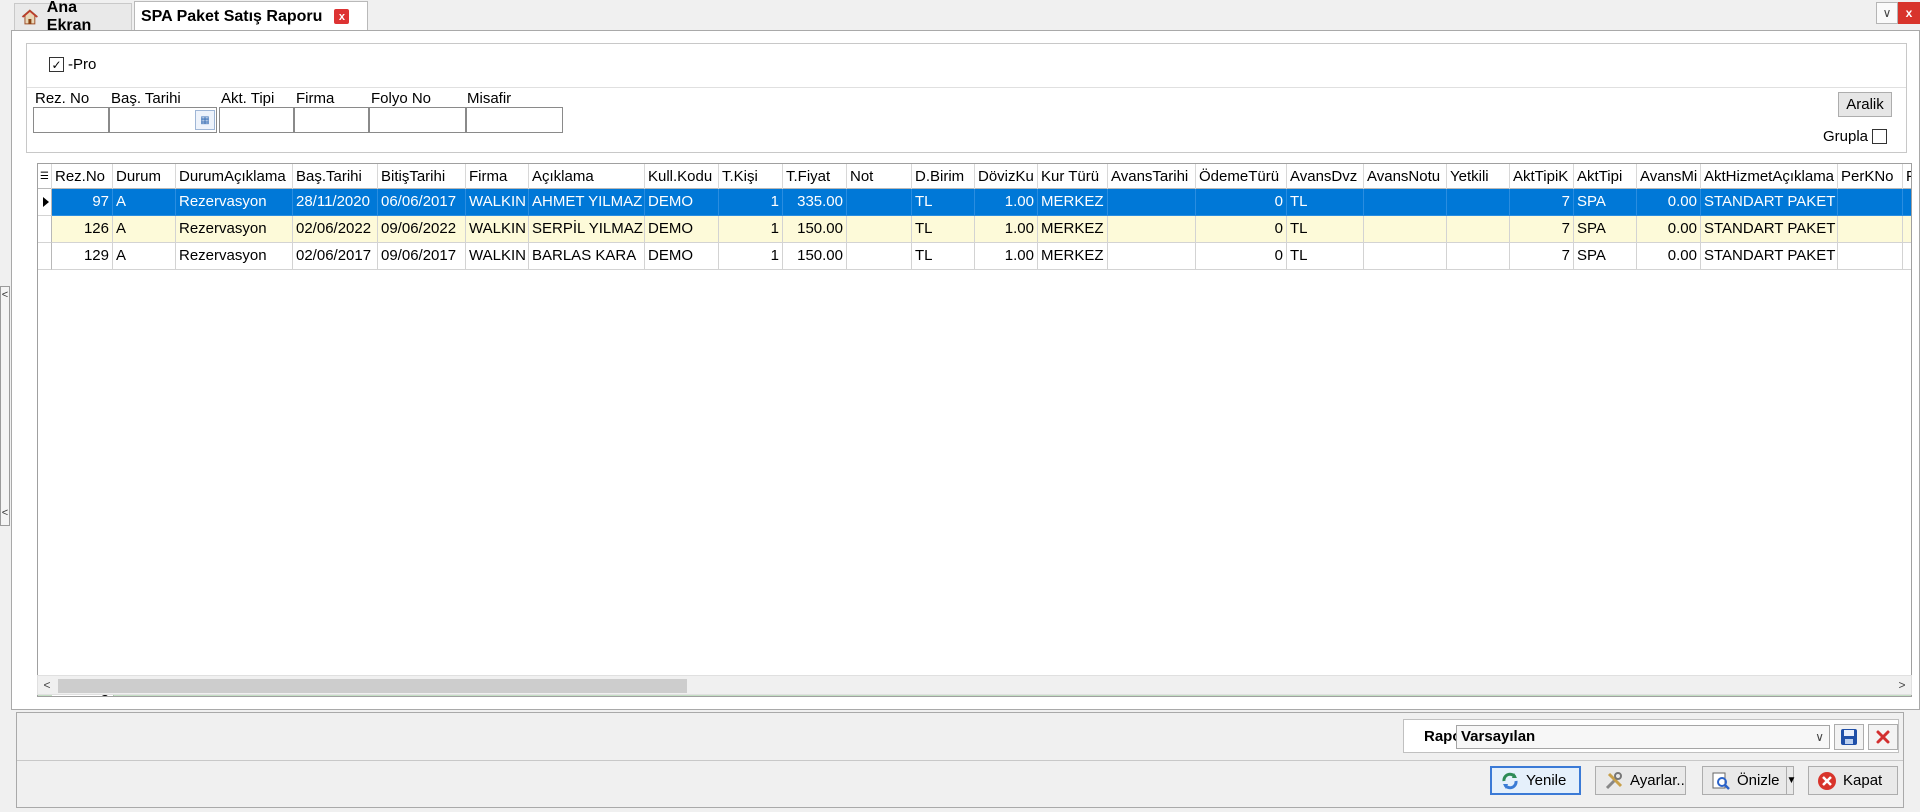 The image size is (1920, 812). Describe the element at coordinates (1073, 176) in the screenshot. I see `column-header: Kur Türü` at that location.